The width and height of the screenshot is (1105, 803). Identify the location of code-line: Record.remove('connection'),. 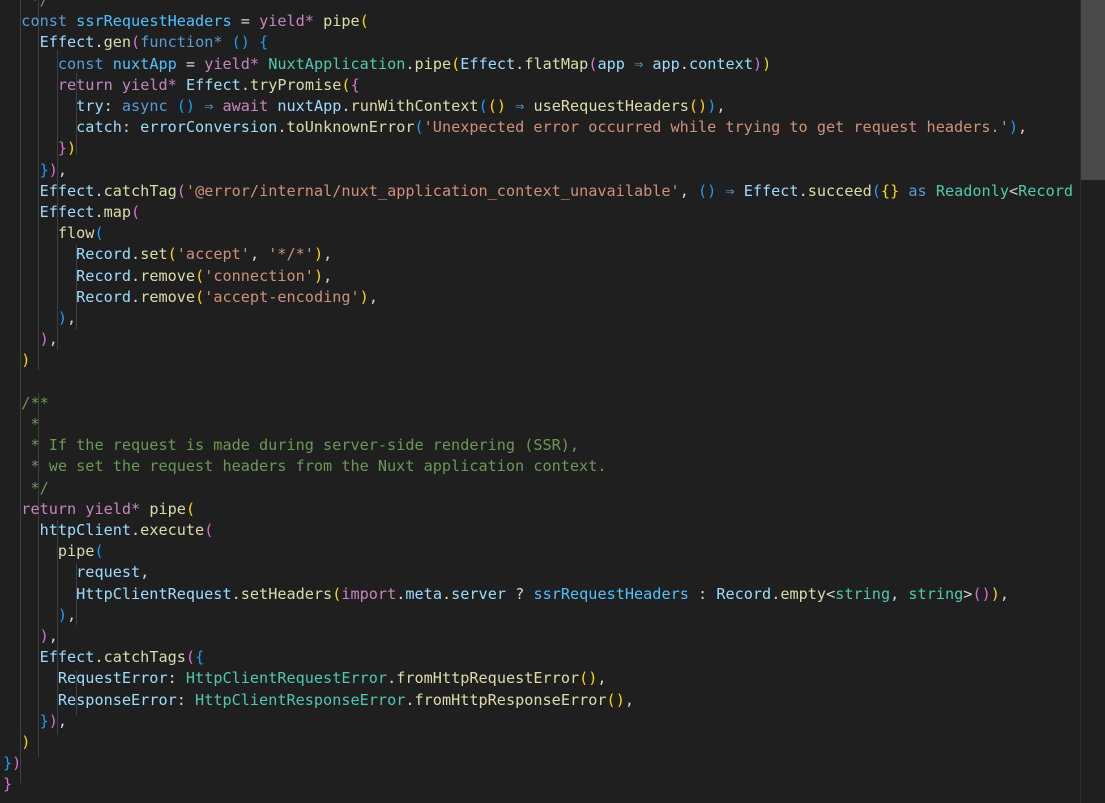
(167, 276).